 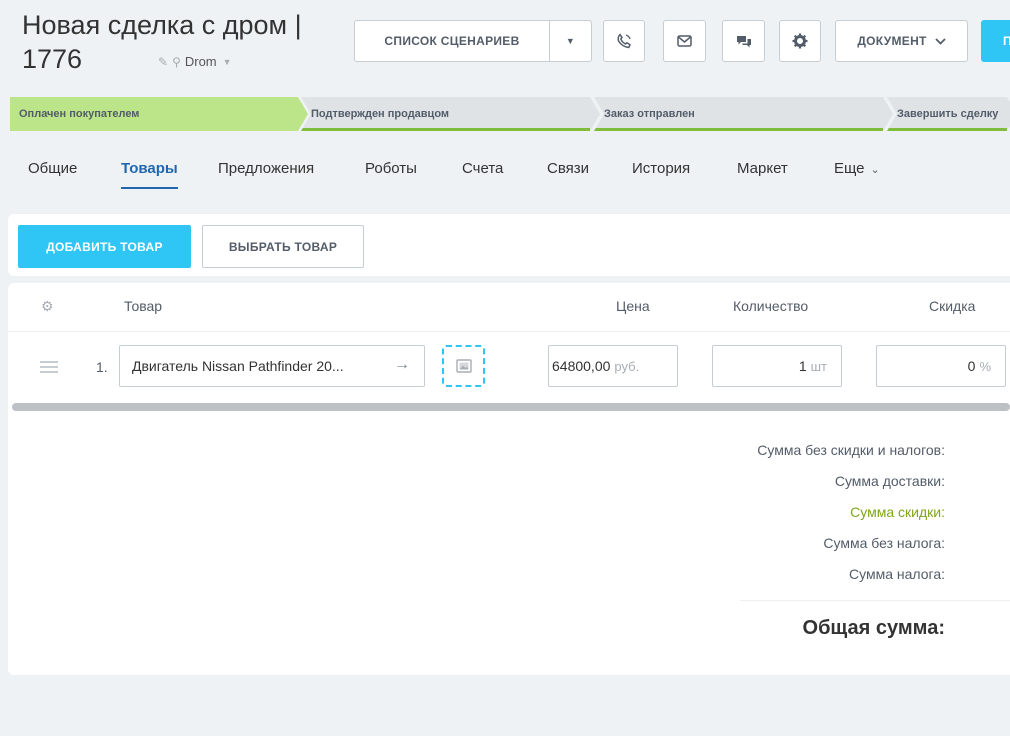 I want to click on scenarios-dropdown-button: ▼, so click(x=570, y=41).